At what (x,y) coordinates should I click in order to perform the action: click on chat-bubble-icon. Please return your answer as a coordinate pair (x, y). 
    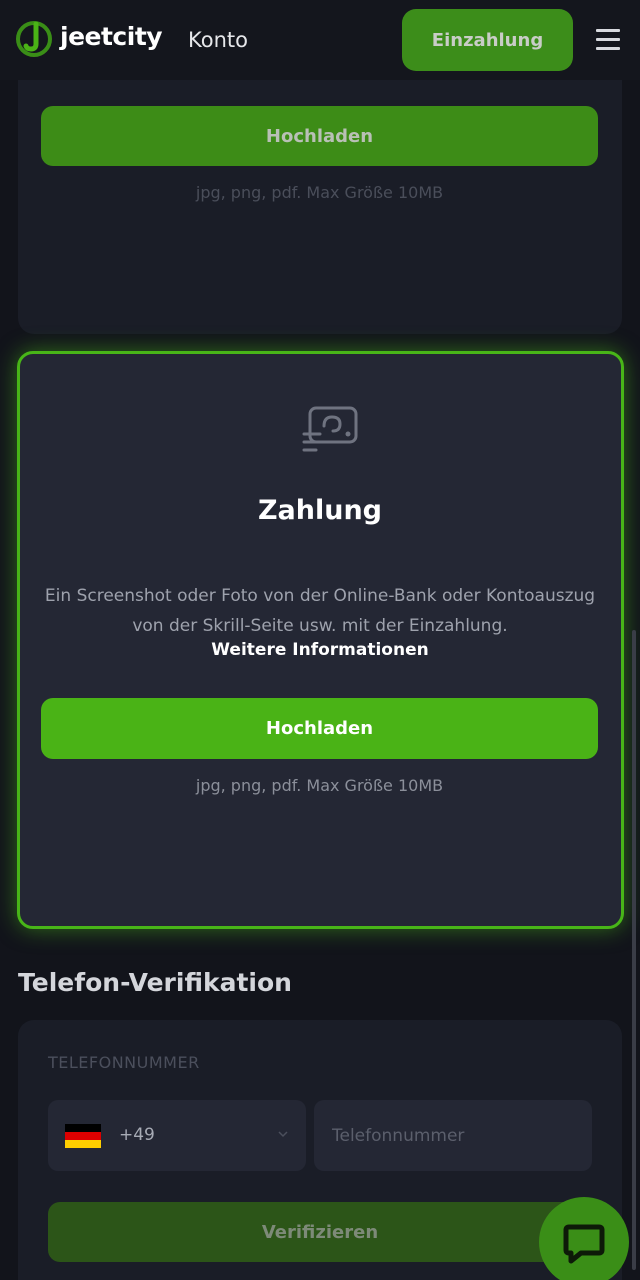
    Looking at the image, I should click on (584, 1244).